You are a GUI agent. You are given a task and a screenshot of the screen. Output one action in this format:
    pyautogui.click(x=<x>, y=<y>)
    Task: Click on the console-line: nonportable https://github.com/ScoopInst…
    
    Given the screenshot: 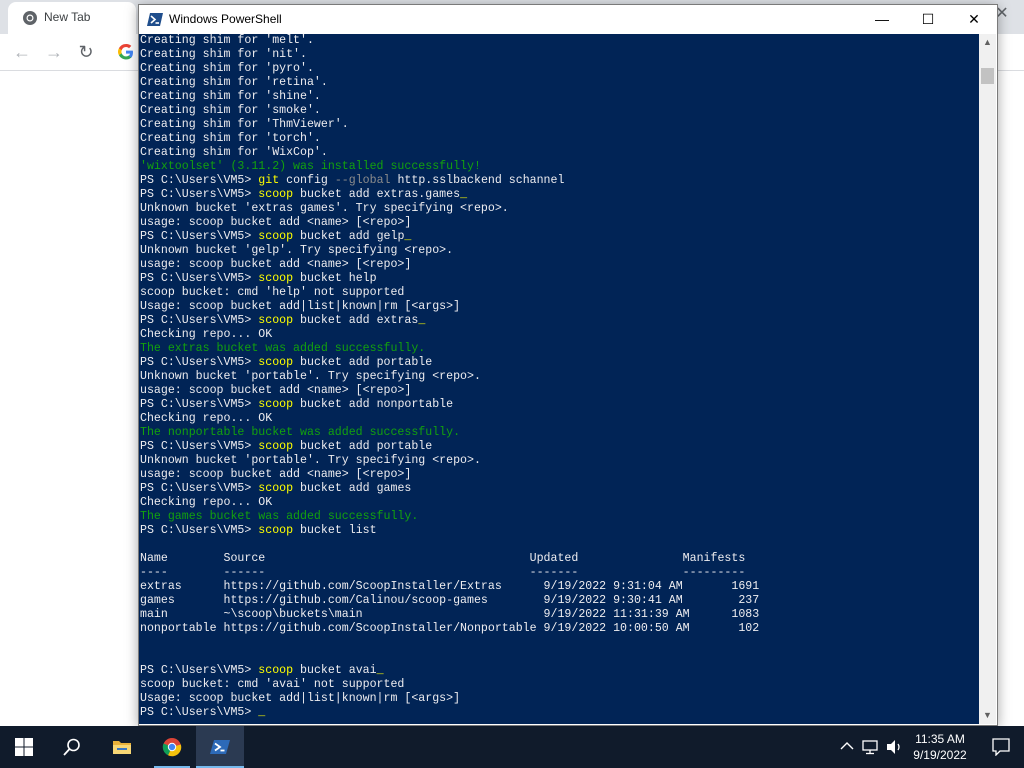 What is the action you would take?
    pyautogui.click(x=559, y=629)
    